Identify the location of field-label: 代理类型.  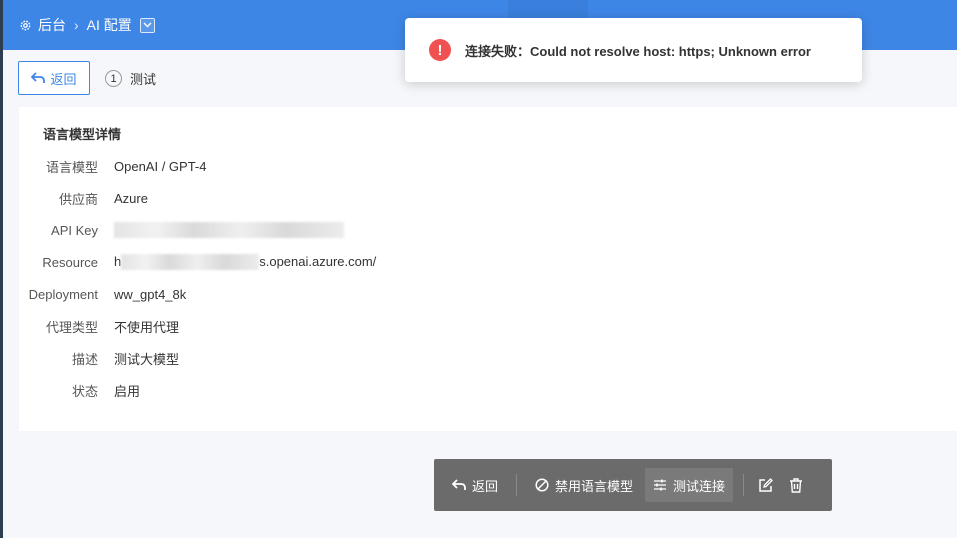
(71, 327).